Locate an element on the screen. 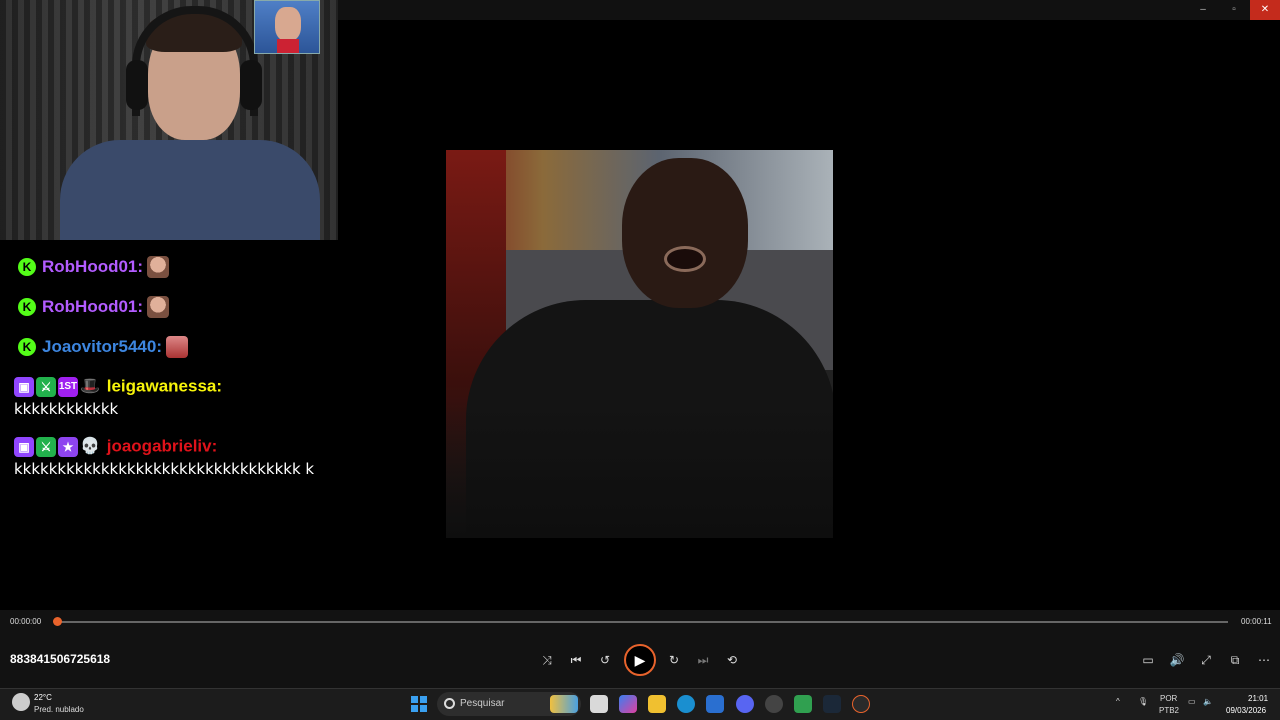  superman-emblem is located at coordinates (288, 46).